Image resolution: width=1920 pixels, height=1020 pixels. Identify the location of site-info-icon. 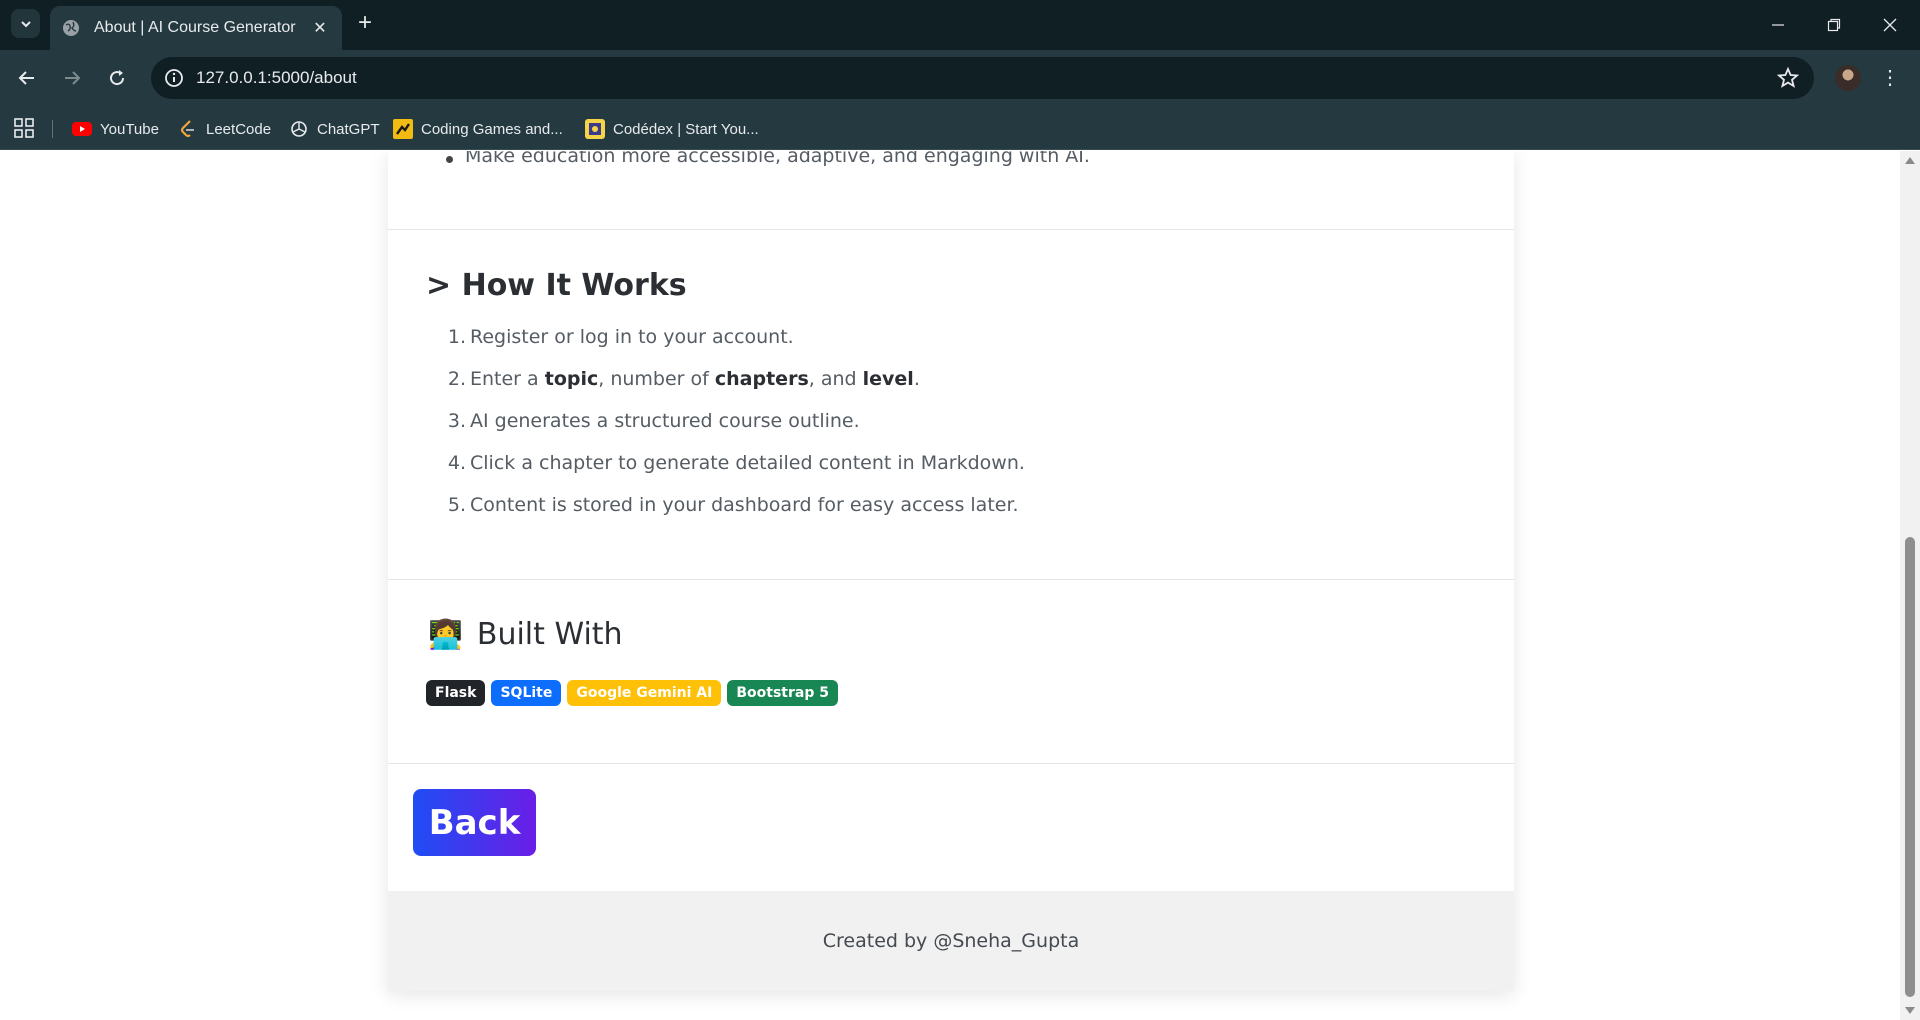
(174, 78).